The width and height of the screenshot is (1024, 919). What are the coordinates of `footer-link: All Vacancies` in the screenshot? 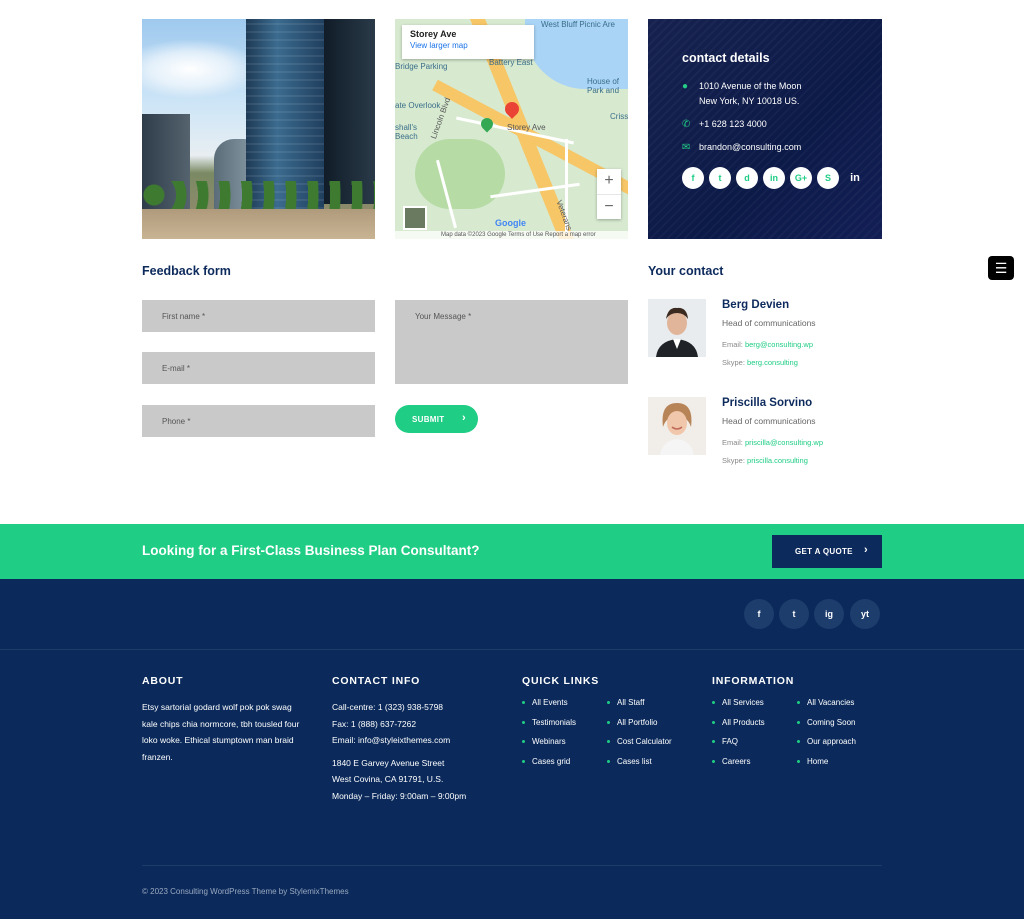 It's located at (826, 708).